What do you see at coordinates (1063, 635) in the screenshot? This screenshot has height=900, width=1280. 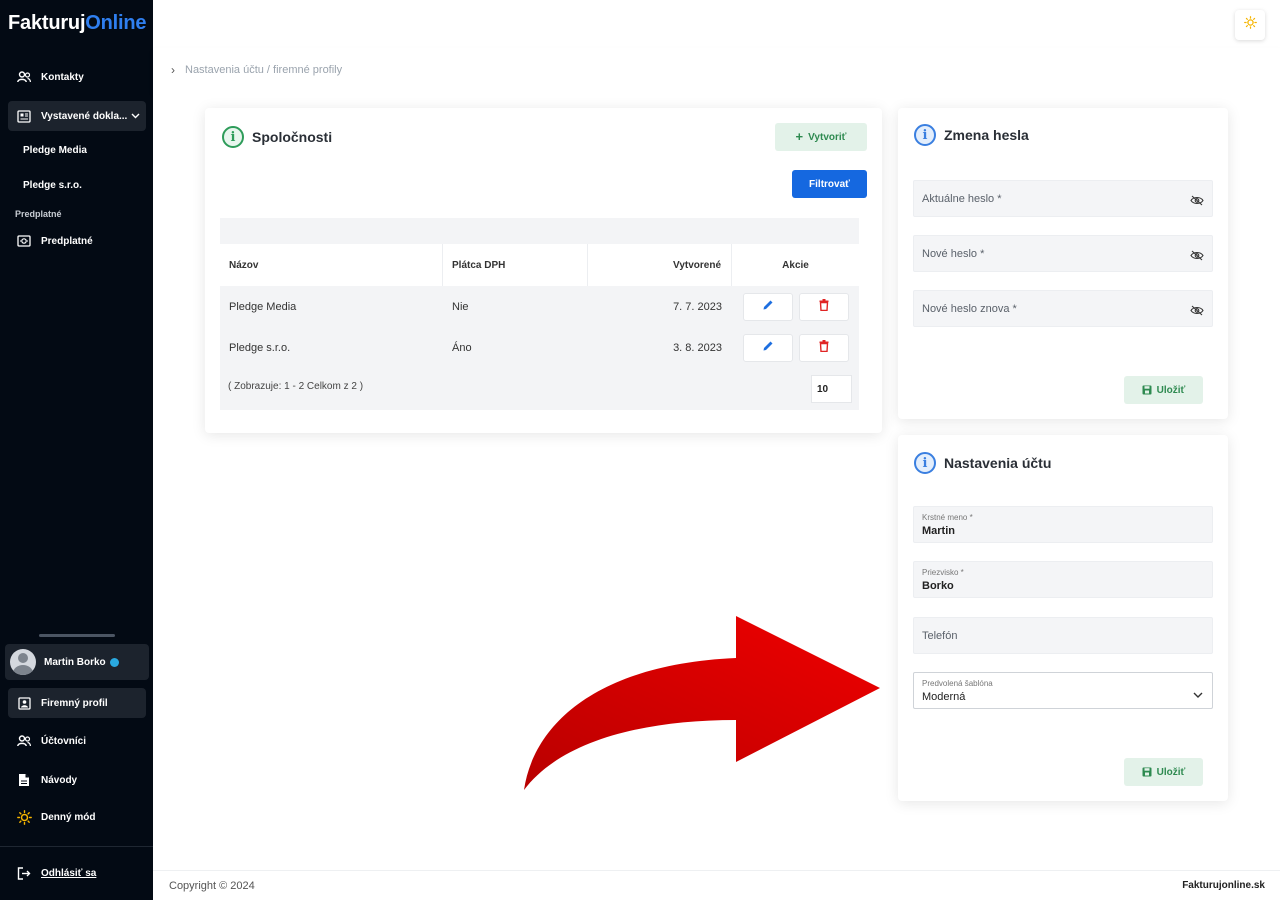 I see `phone-field: Telefón` at bounding box center [1063, 635].